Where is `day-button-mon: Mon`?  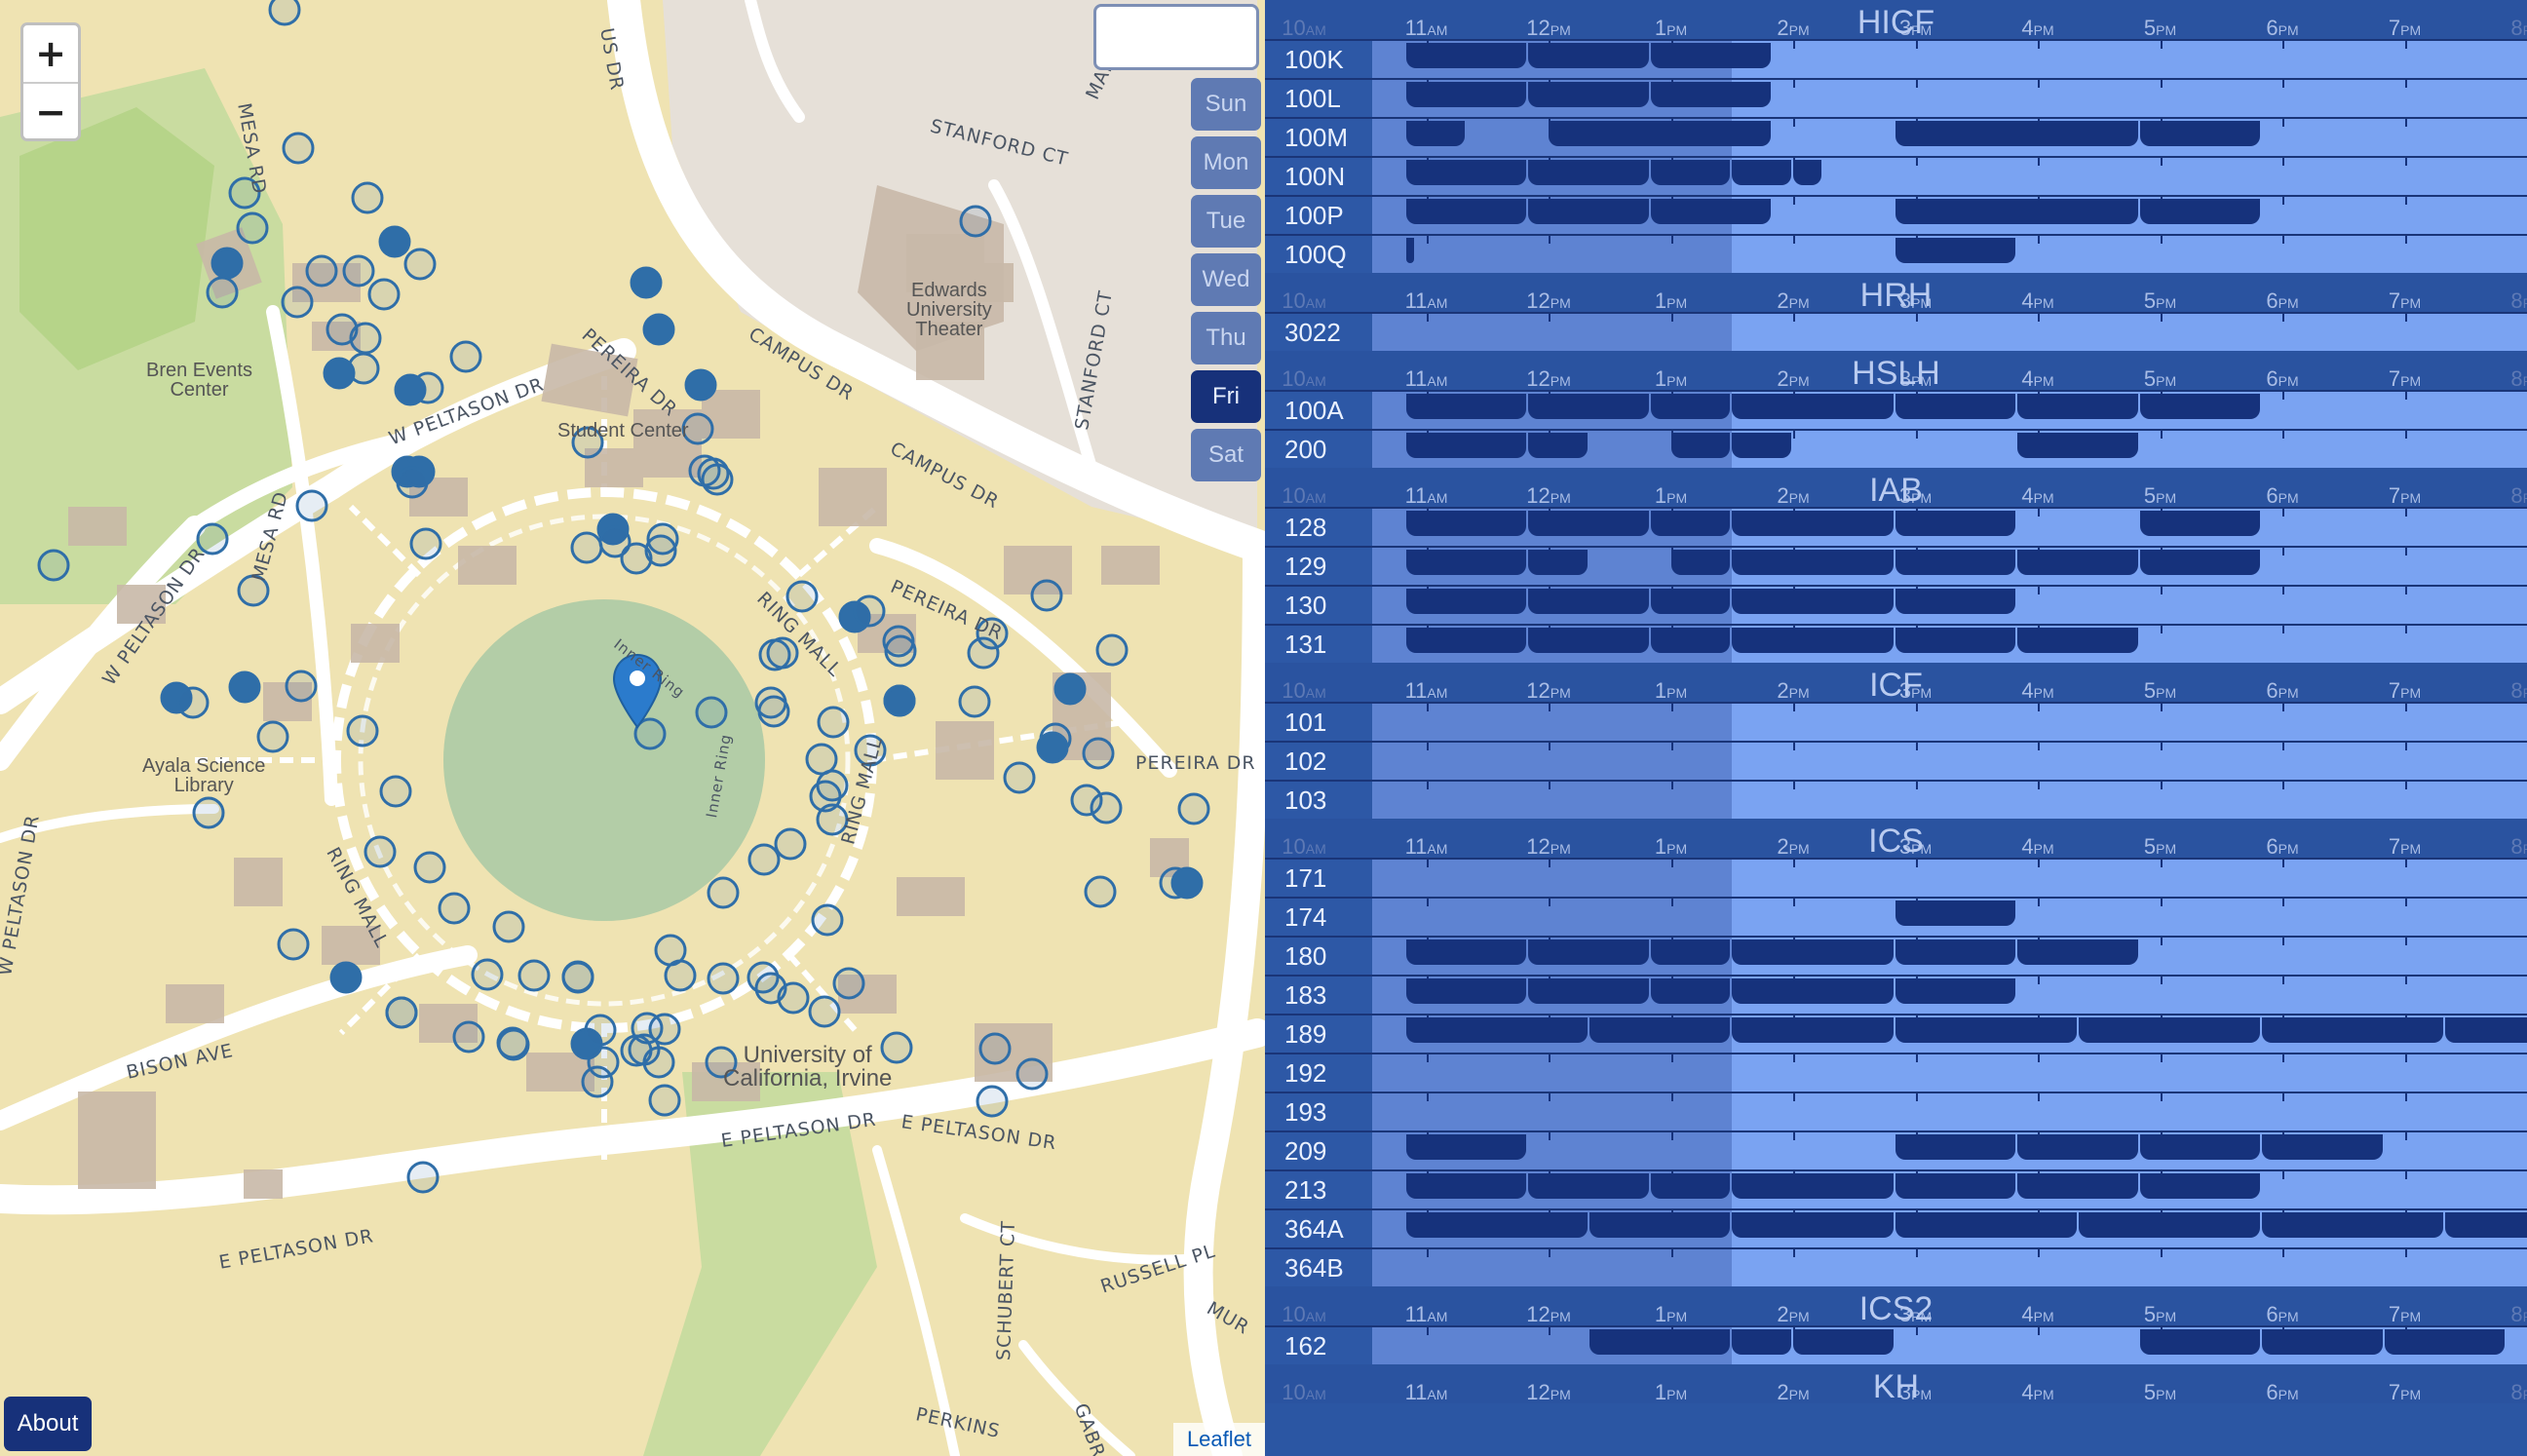 day-button-mon: Mon is located at coordinates (1226, 162).